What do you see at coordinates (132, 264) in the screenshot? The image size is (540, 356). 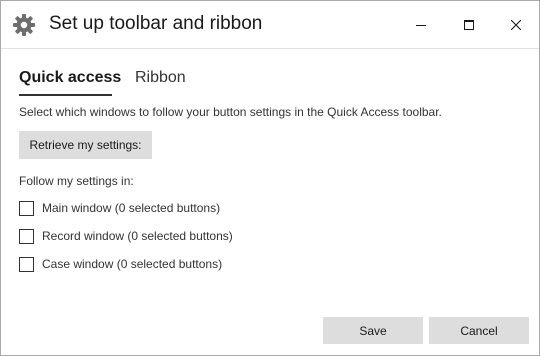 I see `case-window-label: Case window (0 selected buttons)` at bounding box center [132, 264].